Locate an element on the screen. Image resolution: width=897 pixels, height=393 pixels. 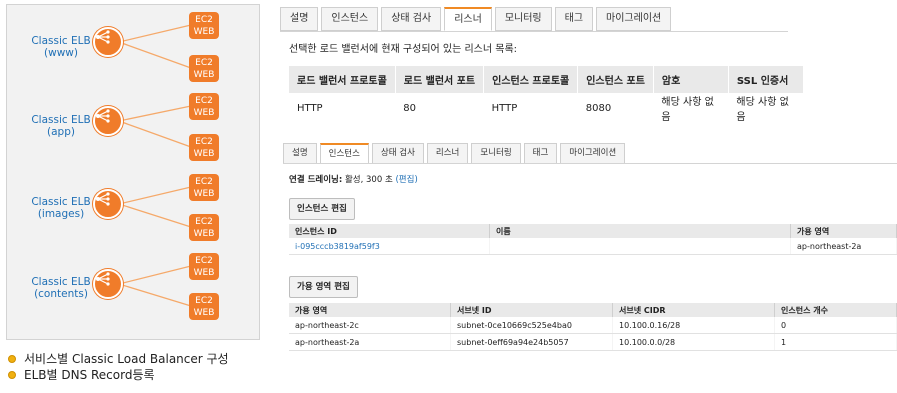
table-cell: 10.100.0.0/28 is located at coordinates (693, 342).